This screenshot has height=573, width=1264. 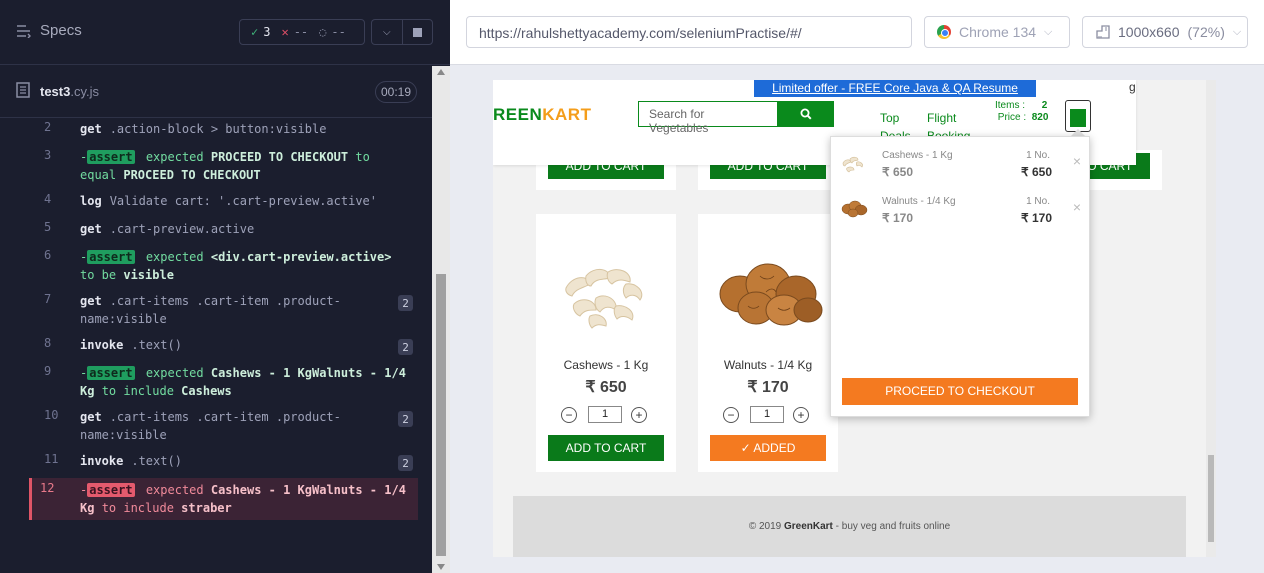 What do you see at coordinates (1165, 32) in the screenshot?
I see `viewport-info: 1000x660 (72%) ⌵` at bounding box center [1165, 32].